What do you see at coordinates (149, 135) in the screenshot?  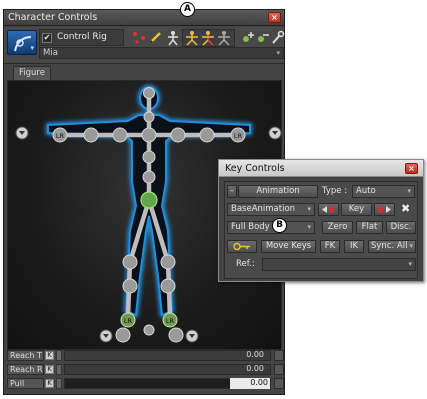 I see `chest-joint` at bounding box center [149, 135].